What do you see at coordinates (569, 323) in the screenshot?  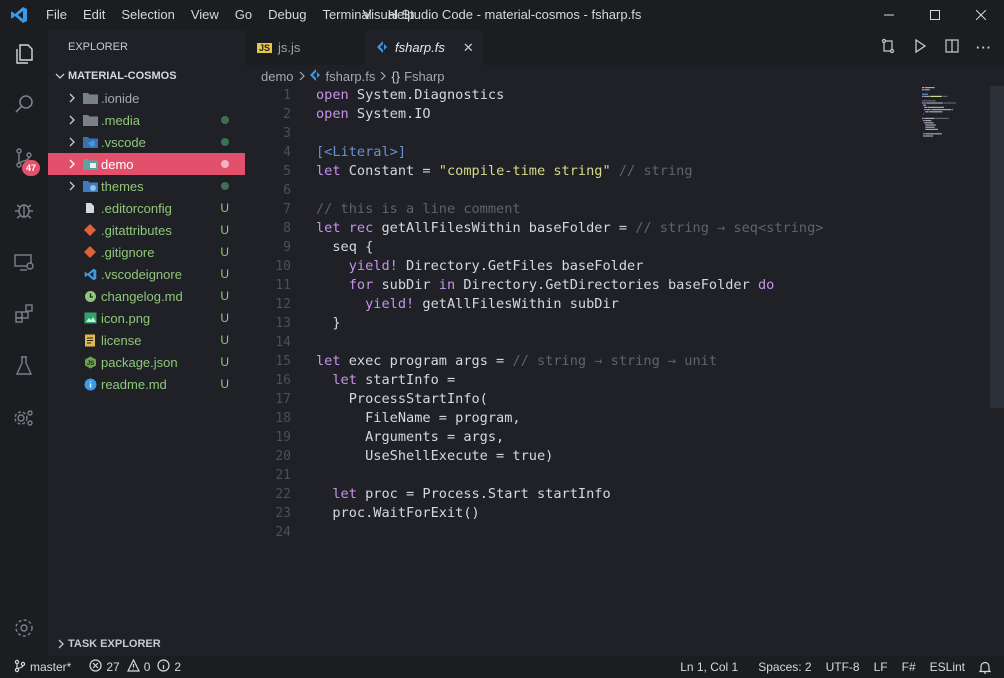 I see `code-line: }` at bounding box center [569, 323].